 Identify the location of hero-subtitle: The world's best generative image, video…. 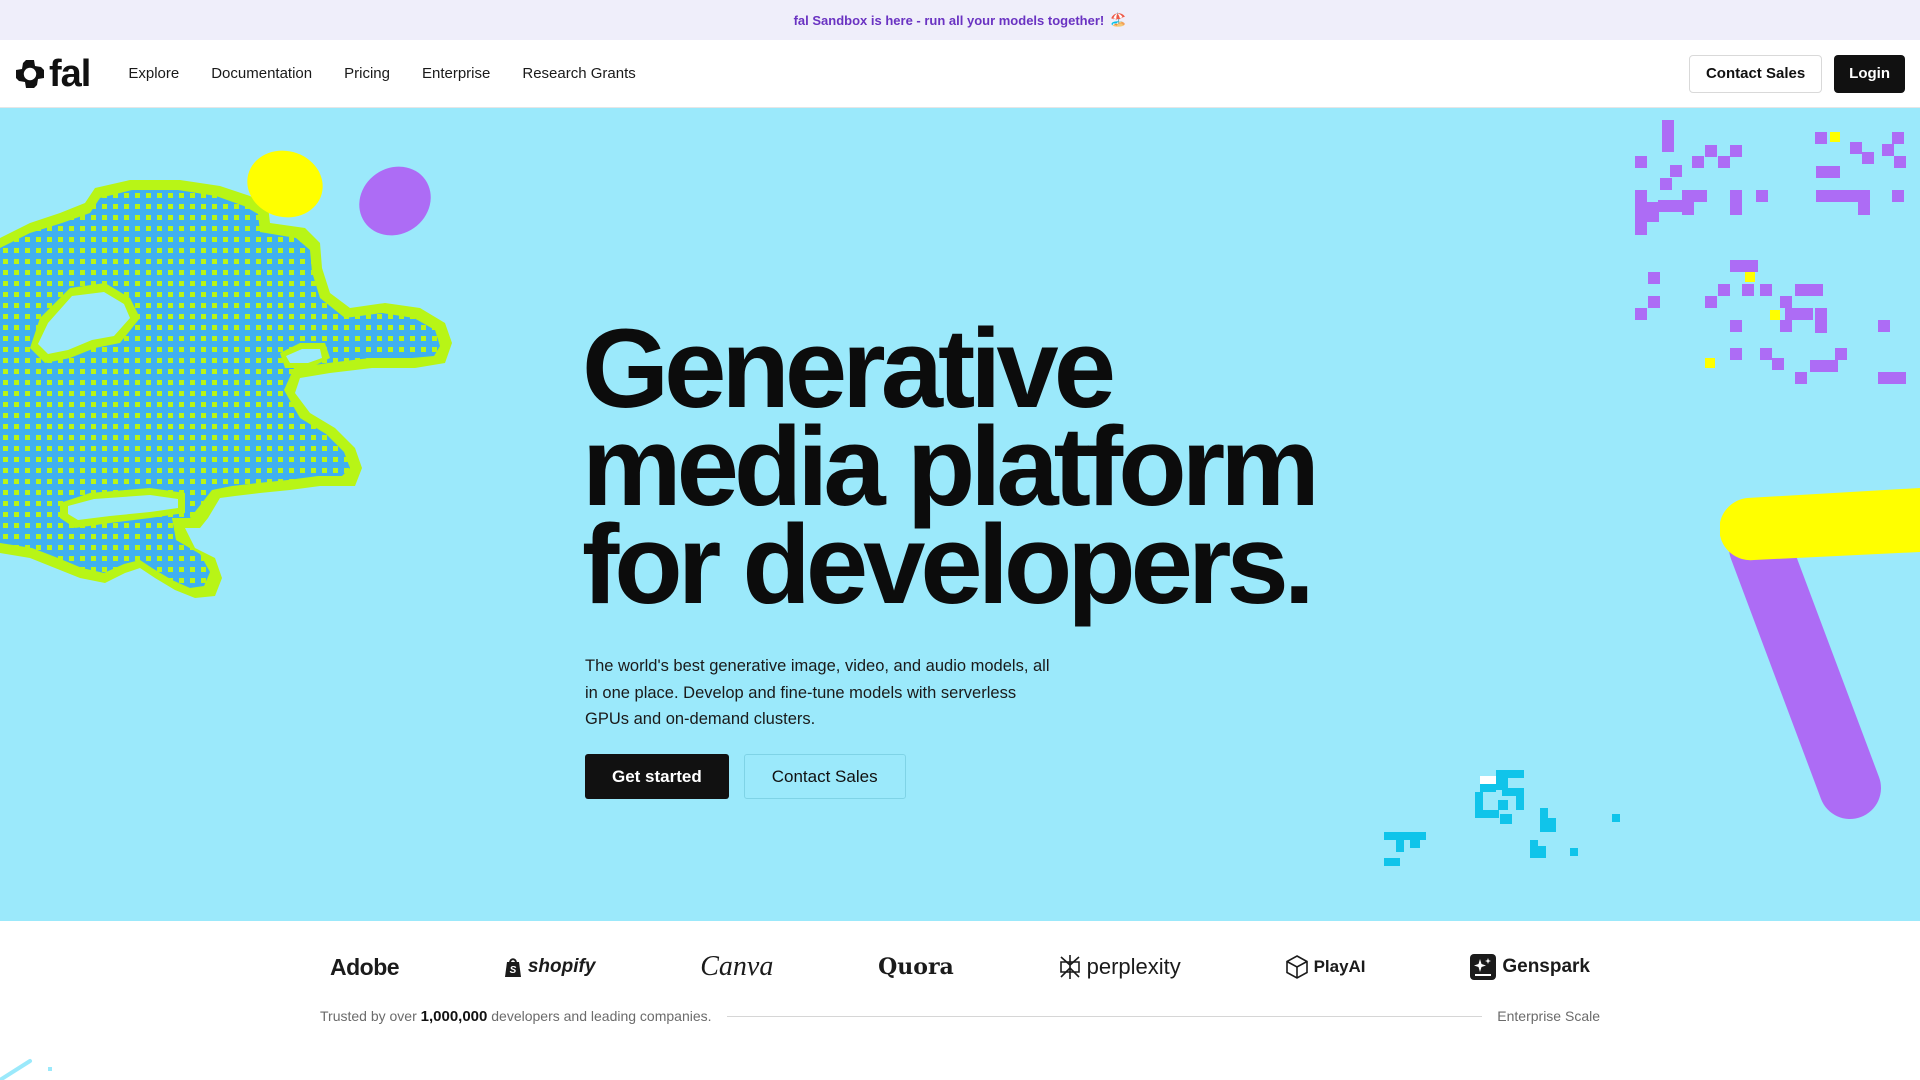
(817, 692).